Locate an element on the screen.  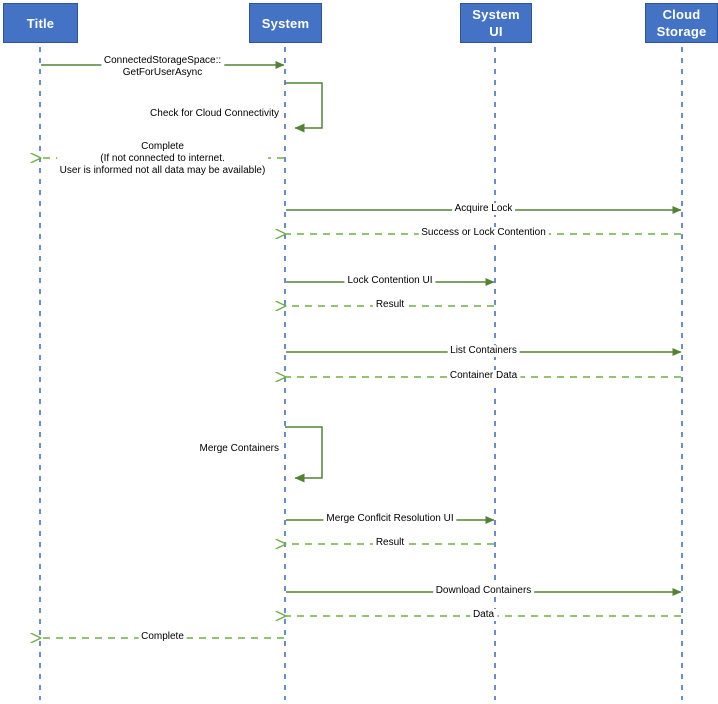
message-label-m5: Success or Lock Contention is located at coordinates (483, 233).